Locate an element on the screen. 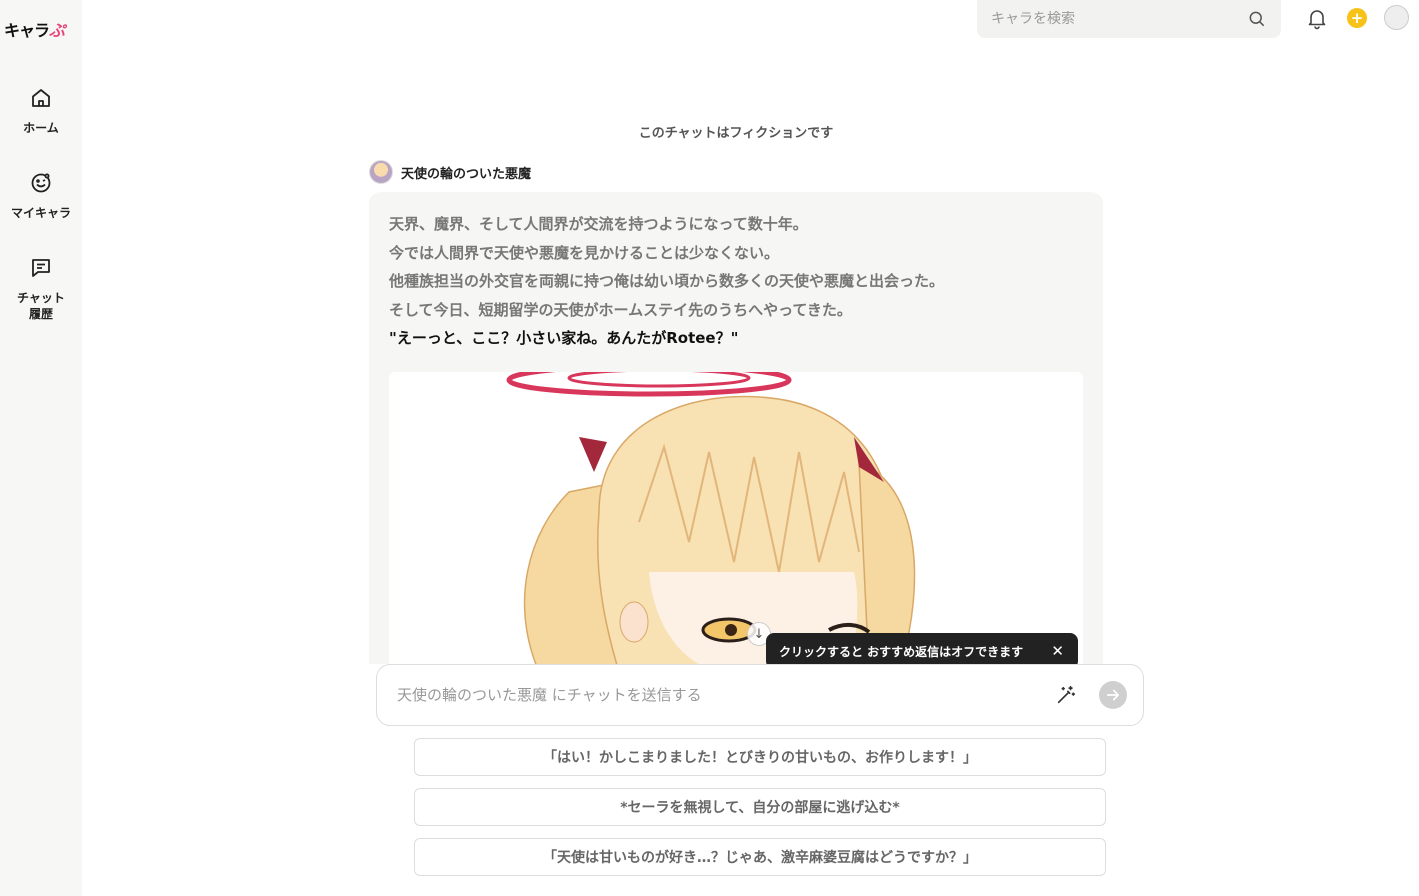  send-button is located at coordinates (1113, 695).